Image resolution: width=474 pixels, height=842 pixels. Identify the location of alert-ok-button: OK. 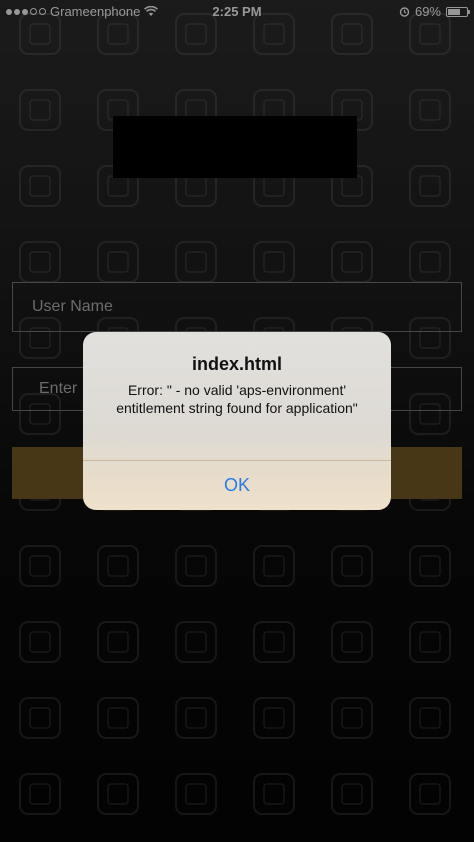
(237, 485).